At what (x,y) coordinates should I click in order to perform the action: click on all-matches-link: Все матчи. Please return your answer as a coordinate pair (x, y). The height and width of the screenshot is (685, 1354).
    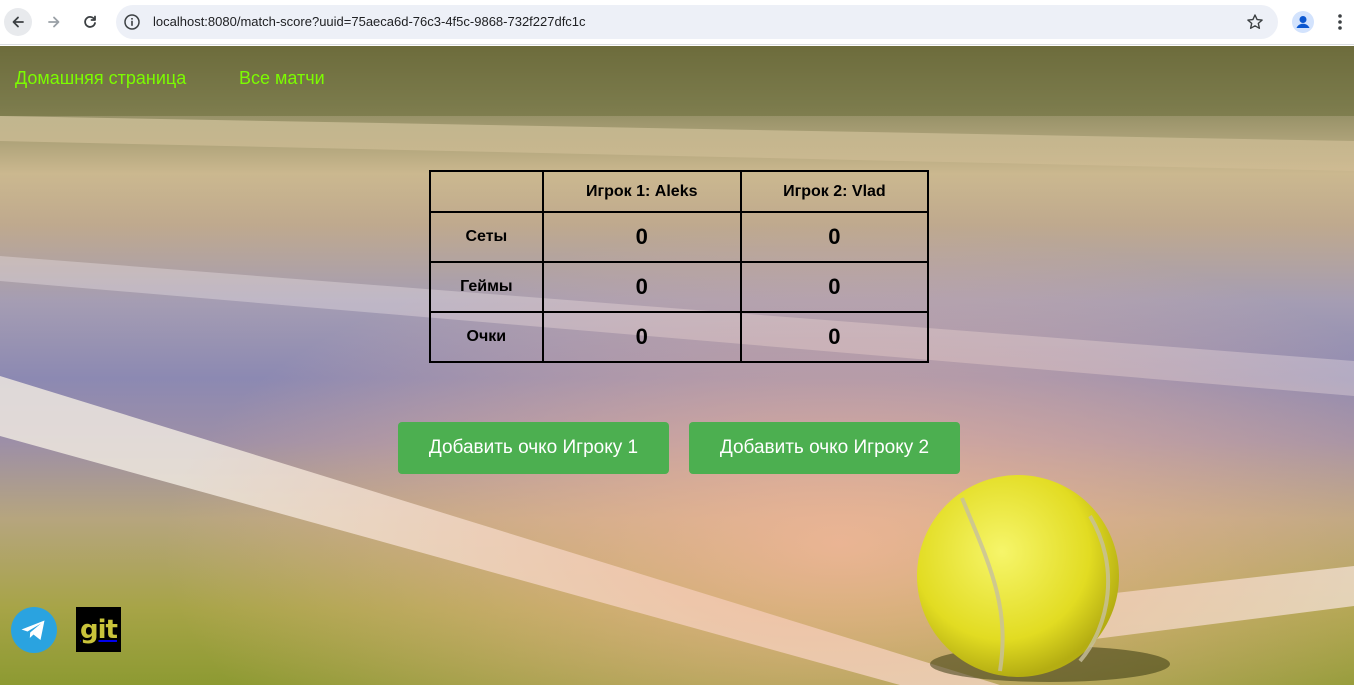
    Looking at the image, I should click on (282, 78).